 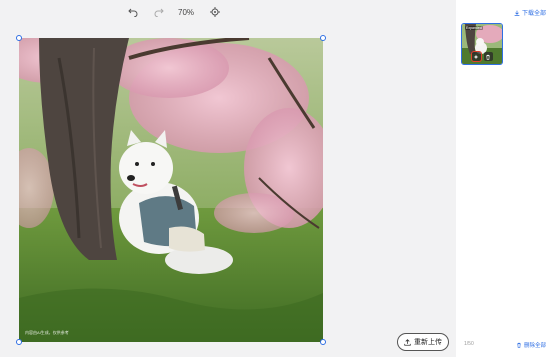 What do you see at coordinates (517, 13) in the screenshot?
I see `download-icon` at bounding box center [517, 13].